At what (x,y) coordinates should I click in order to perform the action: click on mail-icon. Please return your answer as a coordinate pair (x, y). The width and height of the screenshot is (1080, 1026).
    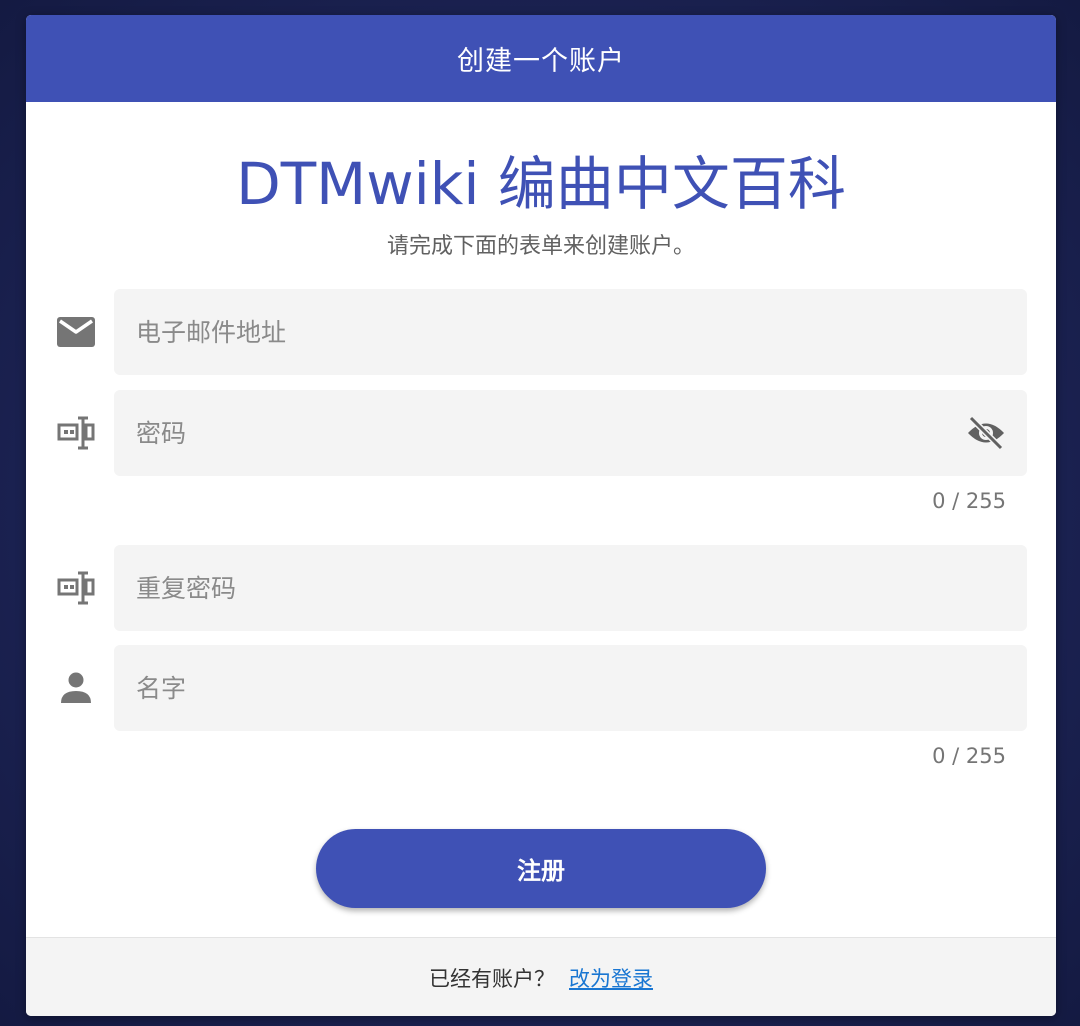
    Looking at the image, I should click on (76, 332).